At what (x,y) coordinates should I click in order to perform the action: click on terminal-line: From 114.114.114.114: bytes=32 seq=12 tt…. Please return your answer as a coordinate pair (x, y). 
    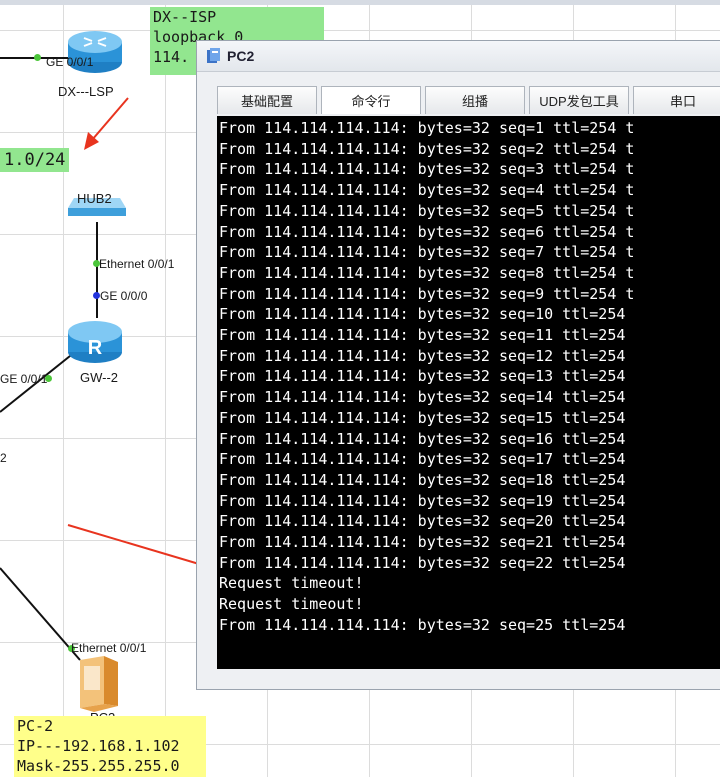
    Looking at the image, I should click on (422, 355).